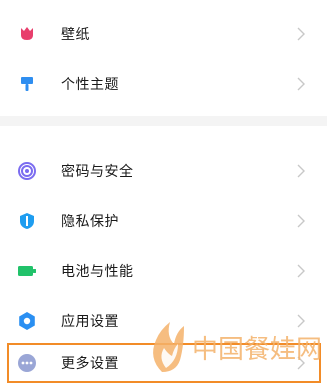 This screenshot has width=327, height=387. What do you see at coordinates (163, 221) in the screenshot?
I see `settings-item-privacy: 隐私保护` at bounding box center [163, 221].